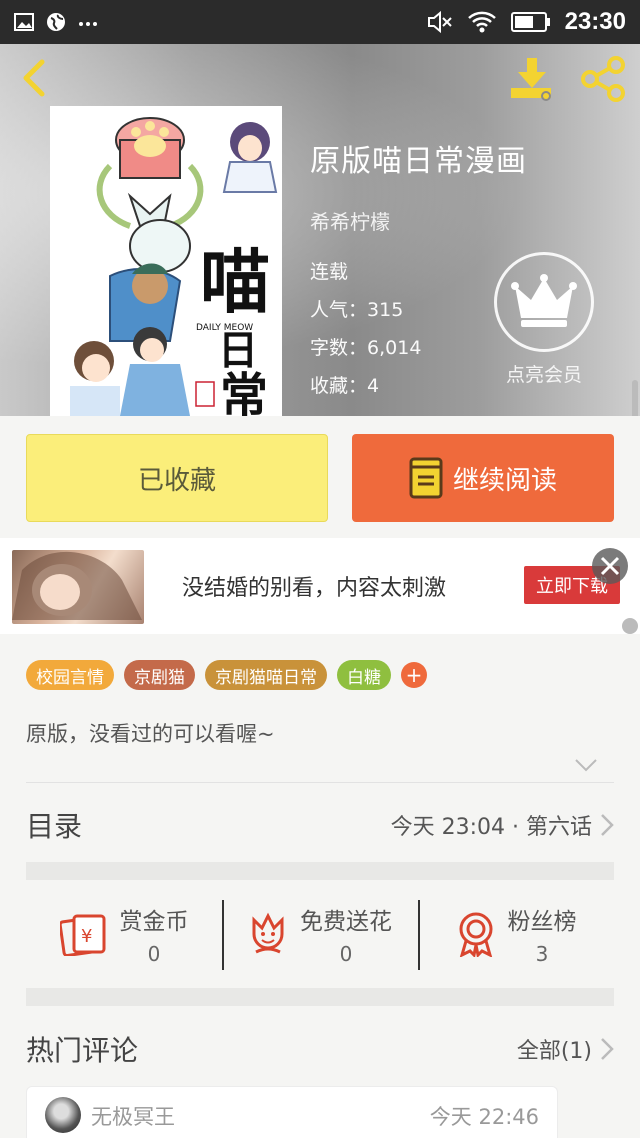 This screenshot has width=640, height=1138. Describe the element at coordinates (339, 310) in the screenshot. I see `popularity-label: 人气：` at that location.